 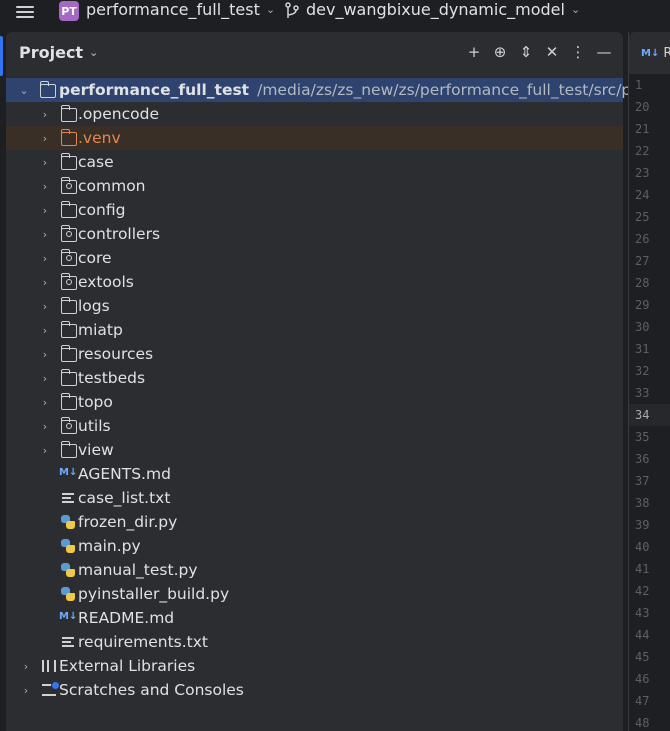 What do you see at coordinates (314, 498) in the screenshot?
I see `tree-file: case_list.txt` at bounding box center [314, 498].